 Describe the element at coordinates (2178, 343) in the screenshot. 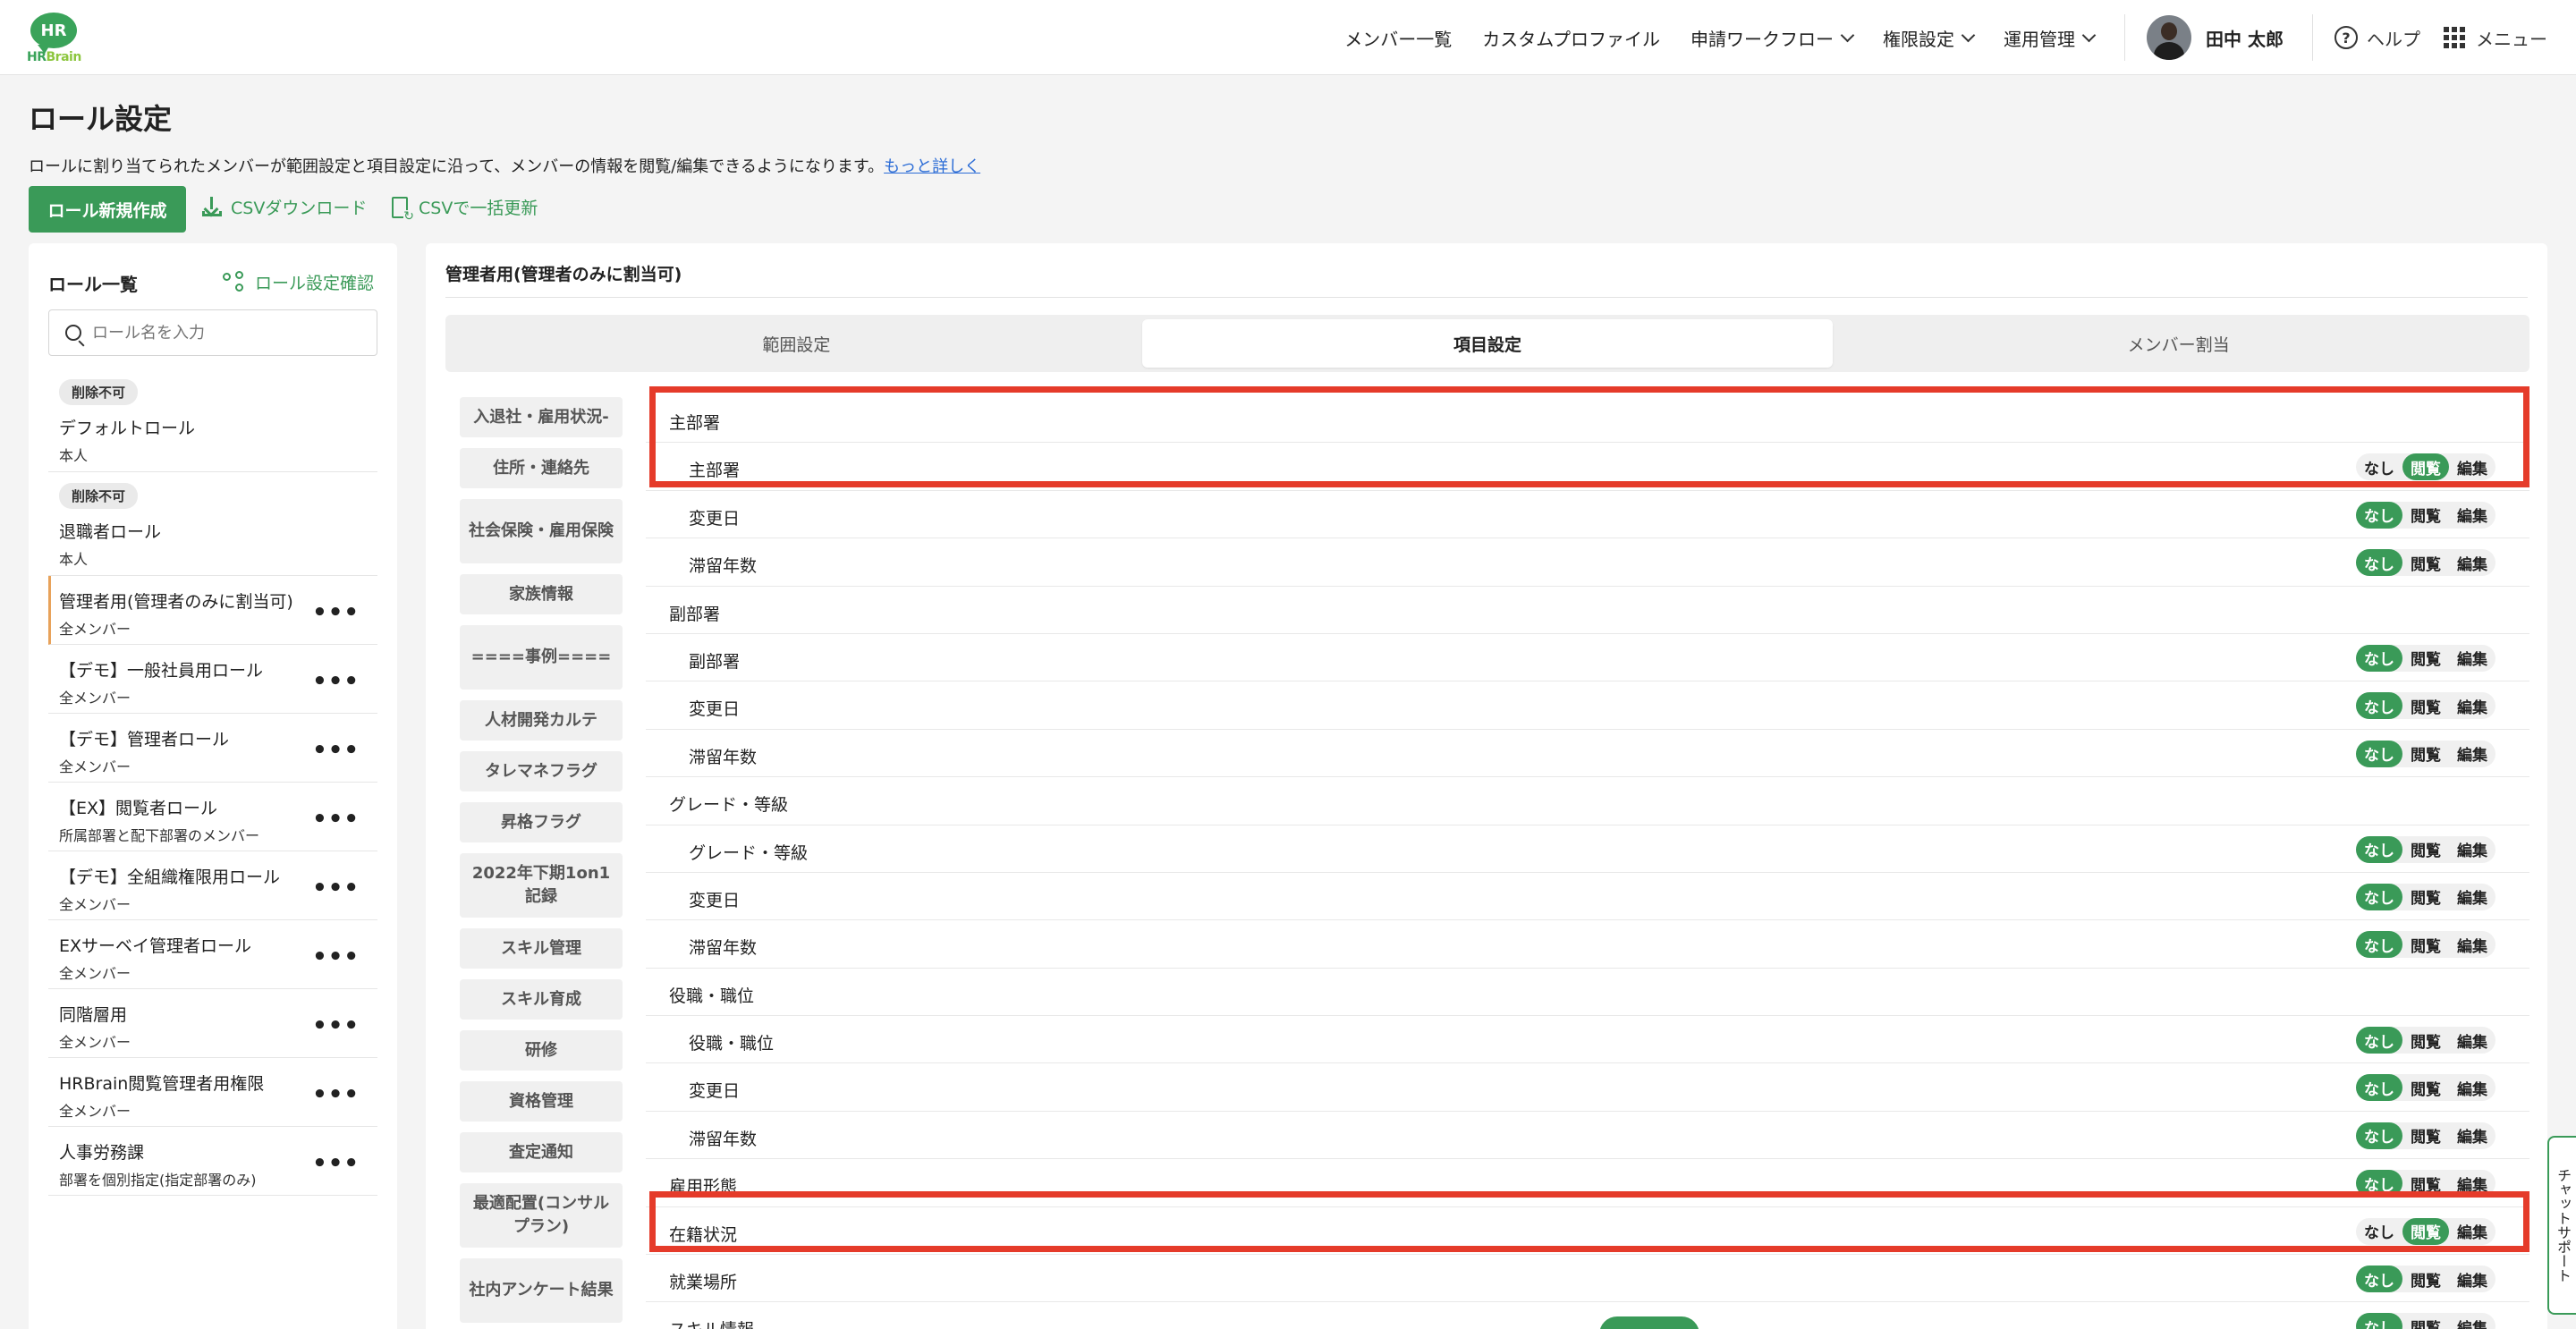

I see `tab-member-assignment: メンバー割当` at that location.